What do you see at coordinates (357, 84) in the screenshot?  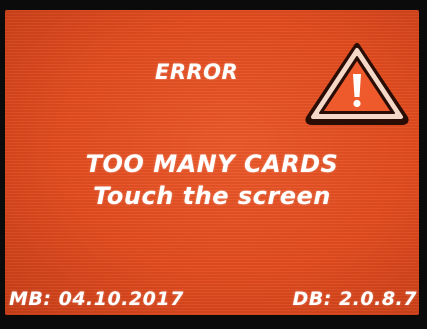 I see `warning-triangle-icon` at bounding box center [357, 84].